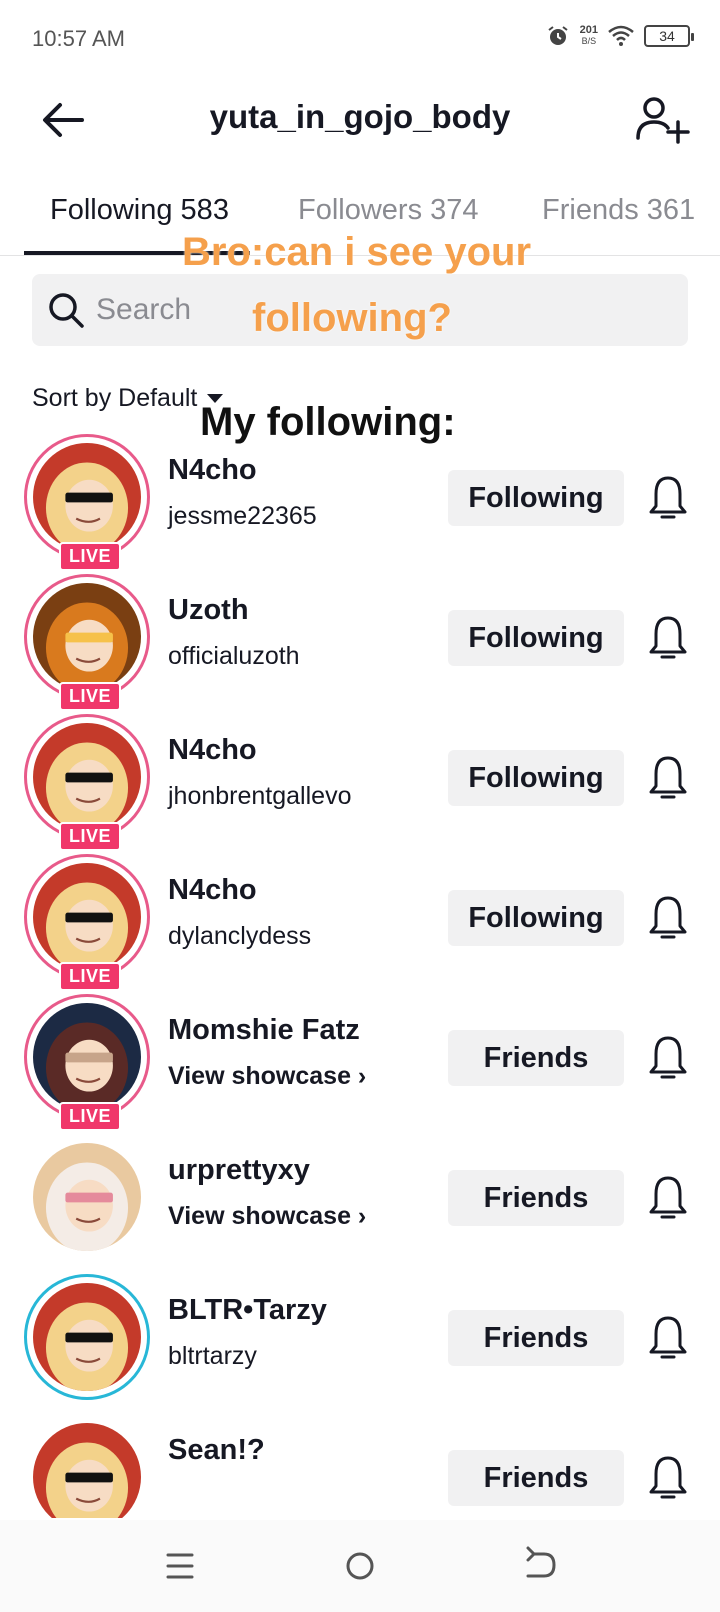  What do you see at coordinates (242, 516) in the screenshot?
I see `user-handle: jessme22365` at bounding box center [242, 516].